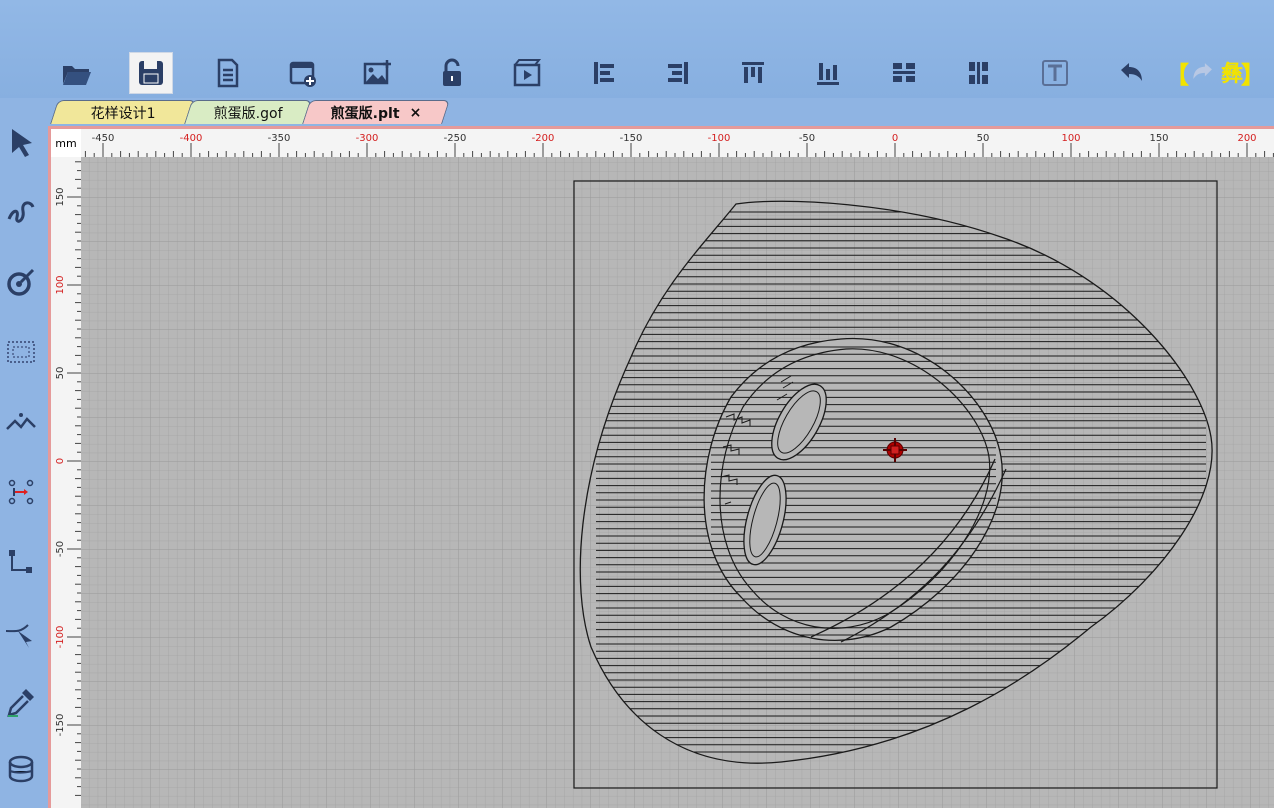 The height and width of the screenshot is (808, 1274). Describe the element at coordinates (66, 143) in the screenshot. I see `ruler-unit: mm` at that location.